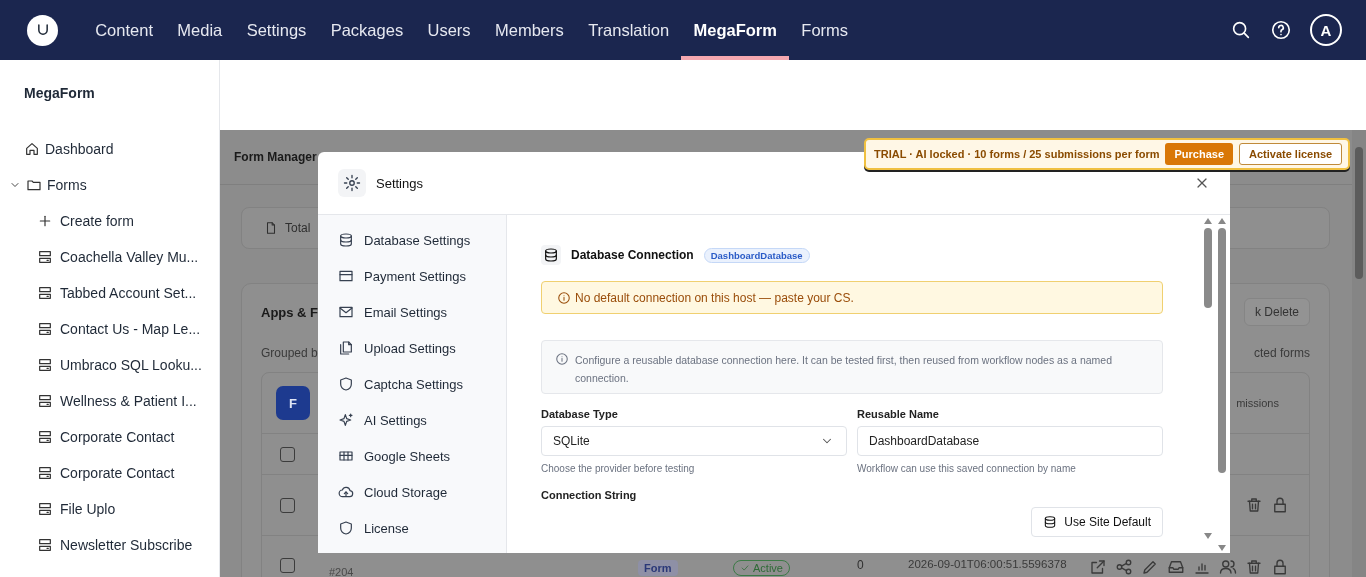 This screenshot has width=1366, height=577. Describe the element at coordinates (412, 276) in the screenshot. I see `settings-menu-item: Payment Settings` at that location.